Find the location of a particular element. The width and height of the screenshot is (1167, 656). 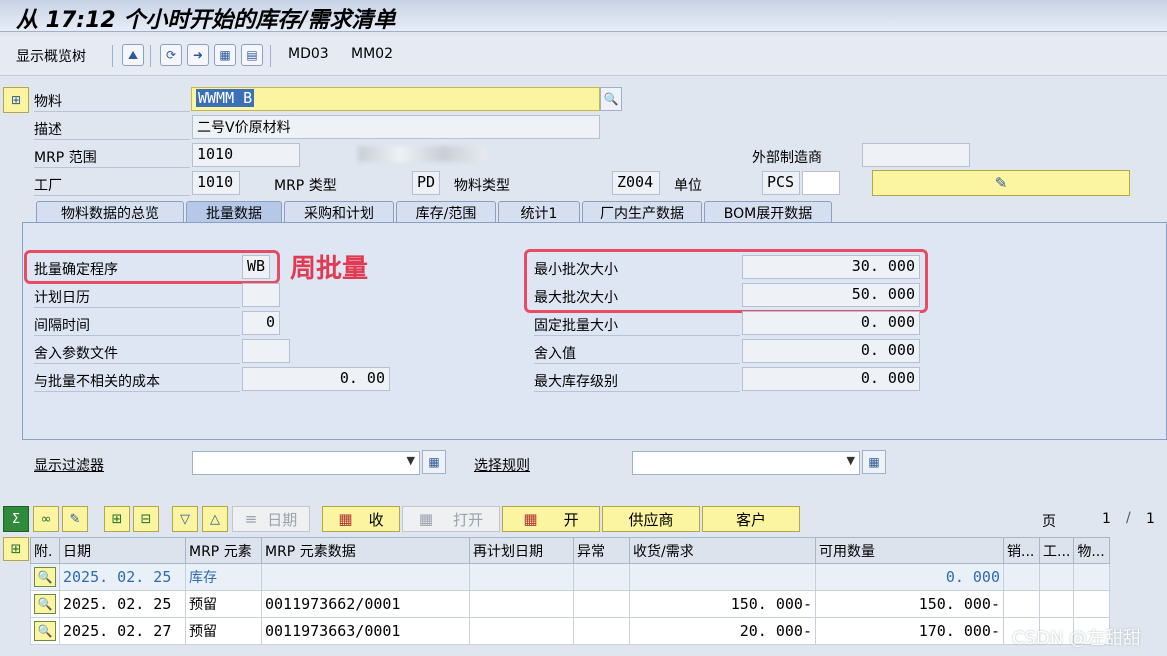

person-mountain-icon: ⛰ is located at coordinates (133, 55).